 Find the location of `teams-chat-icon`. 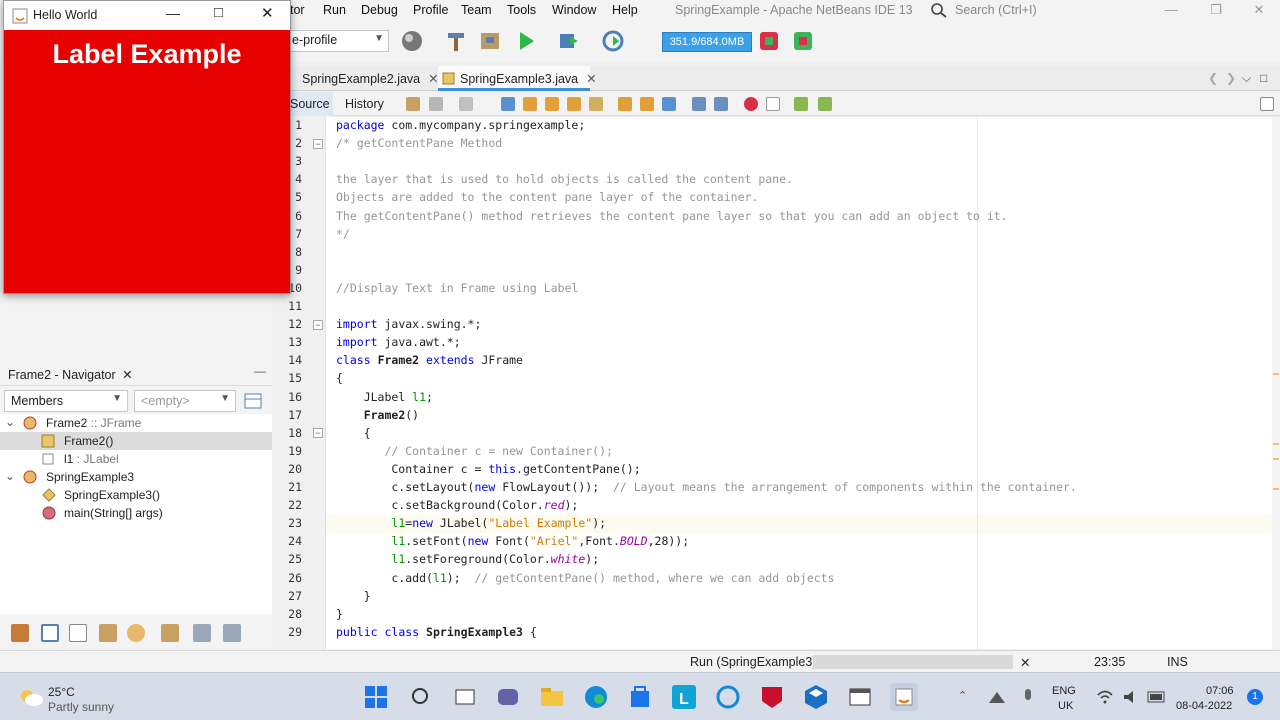

teams-chat-icon is located at coordinates (508, 697).